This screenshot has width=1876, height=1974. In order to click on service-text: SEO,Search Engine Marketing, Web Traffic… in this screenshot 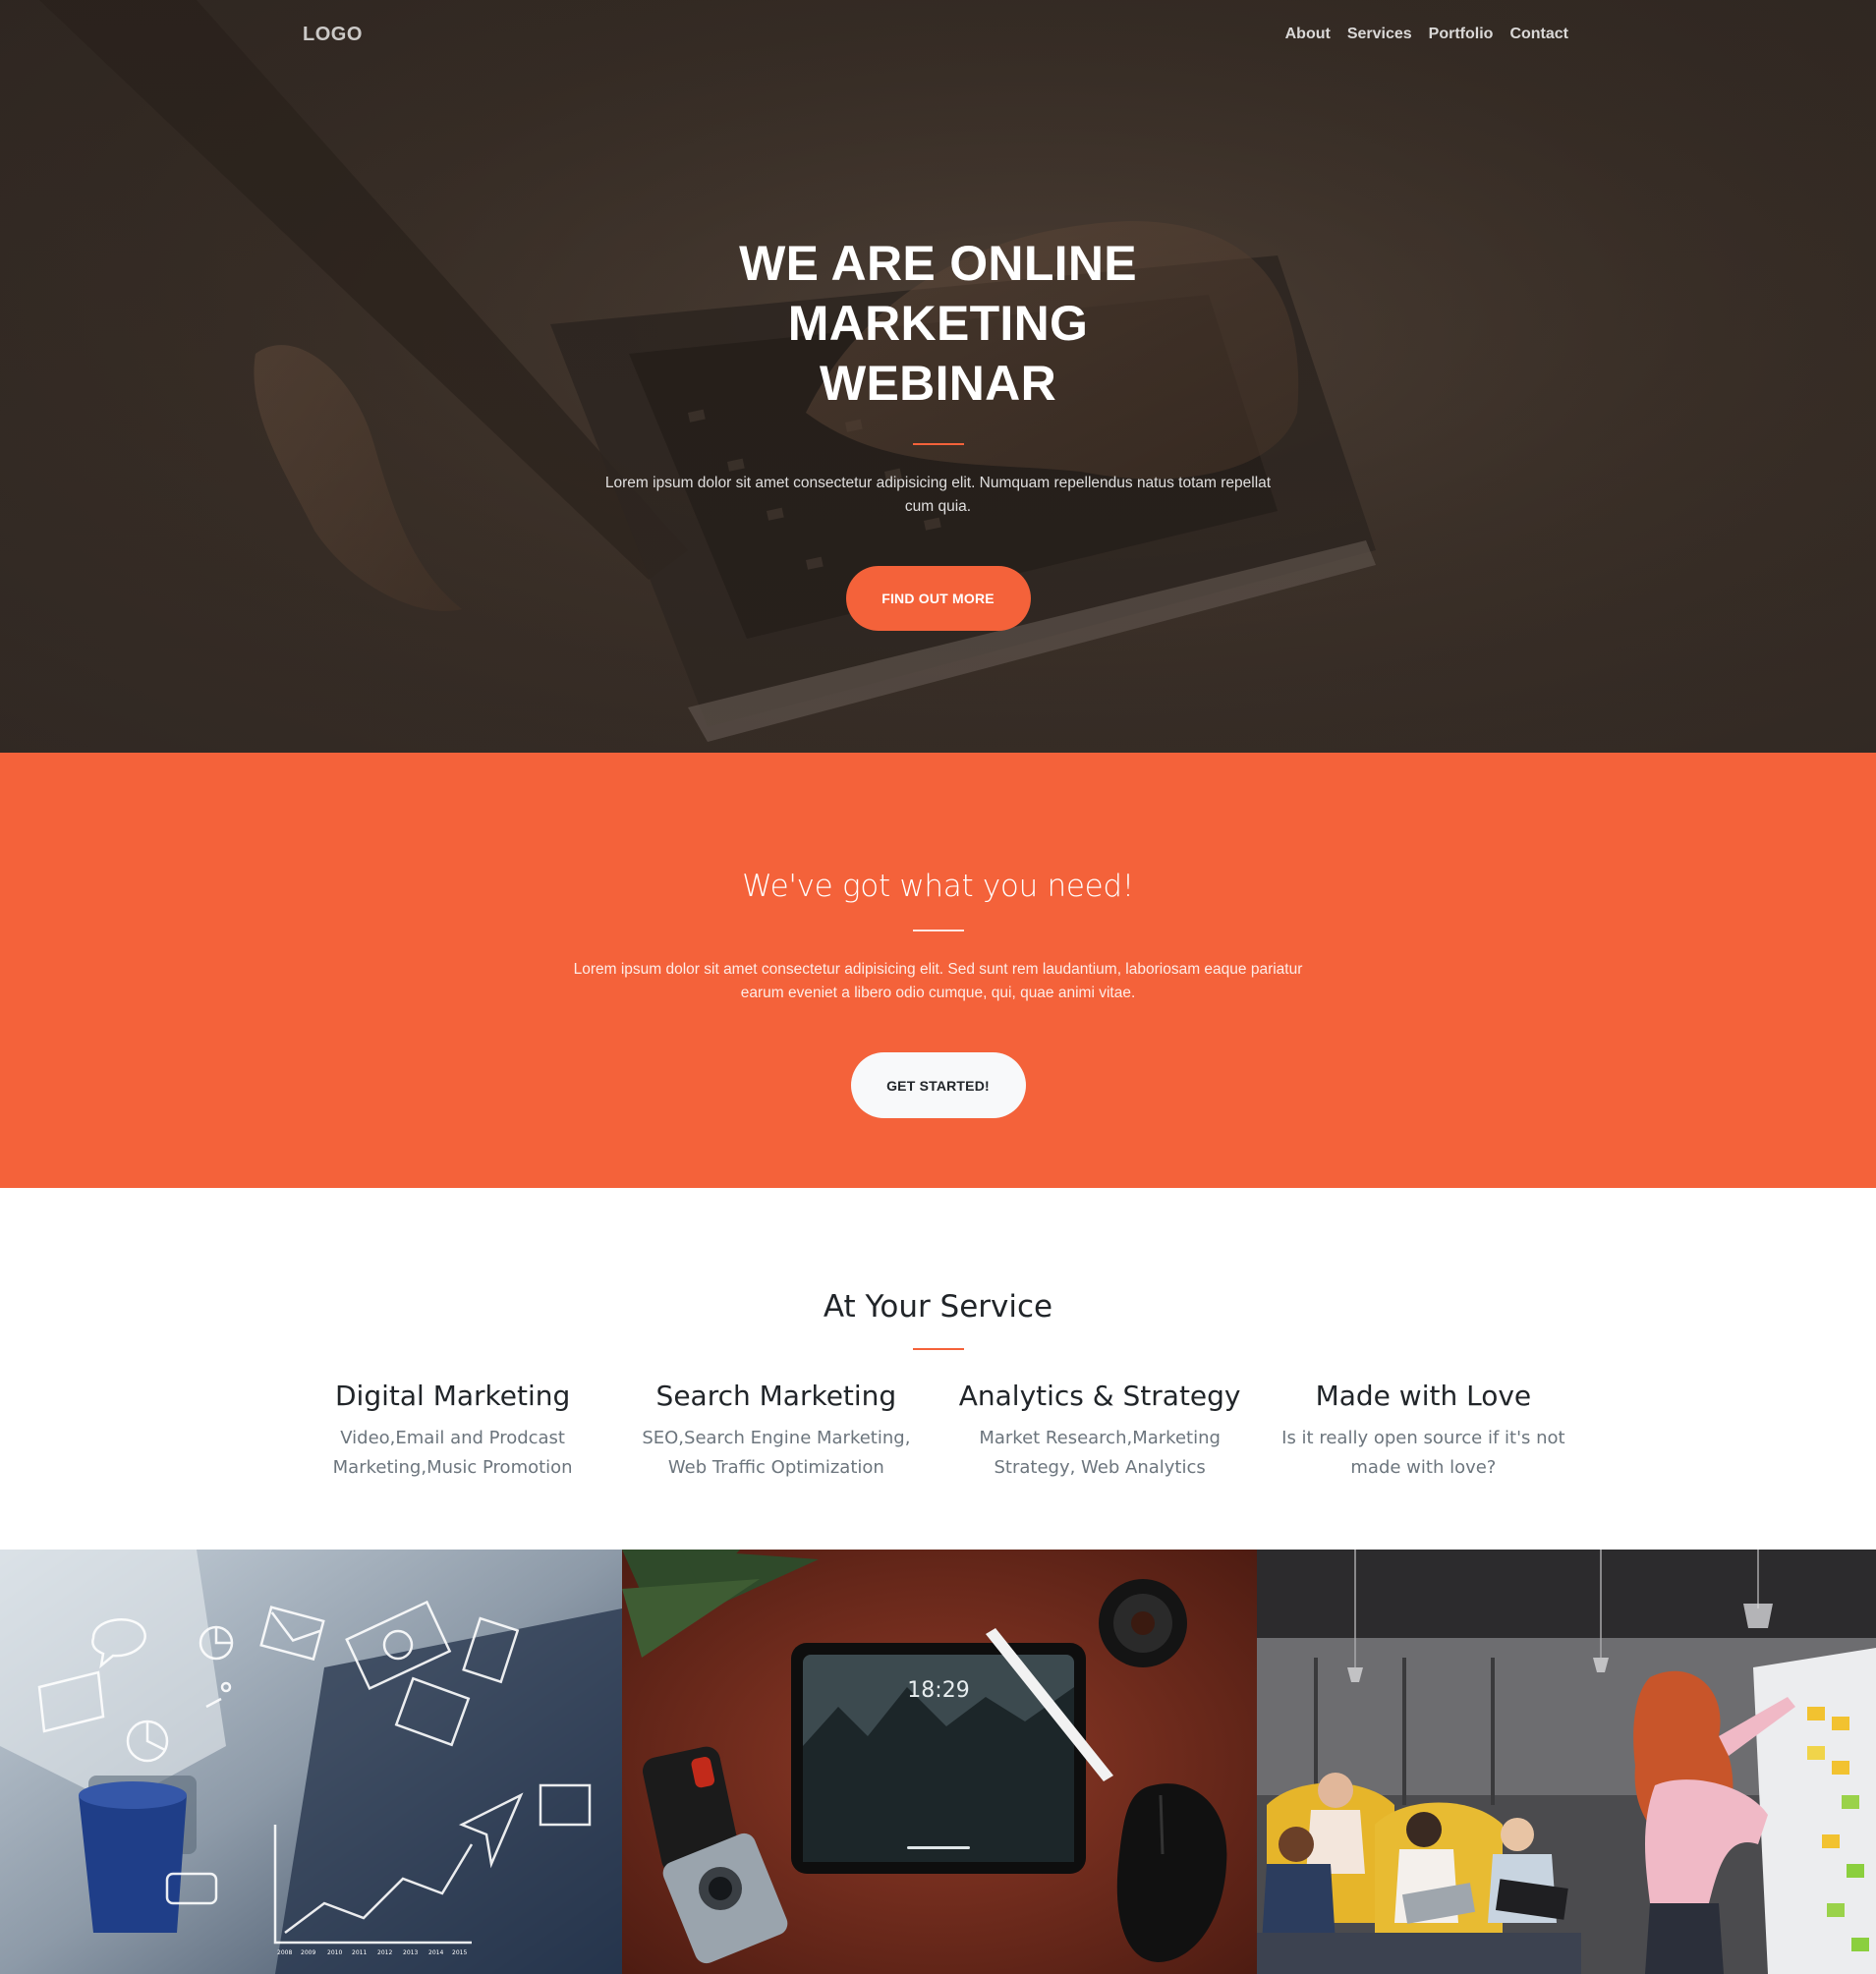, I will do `click(776, 1453)`.